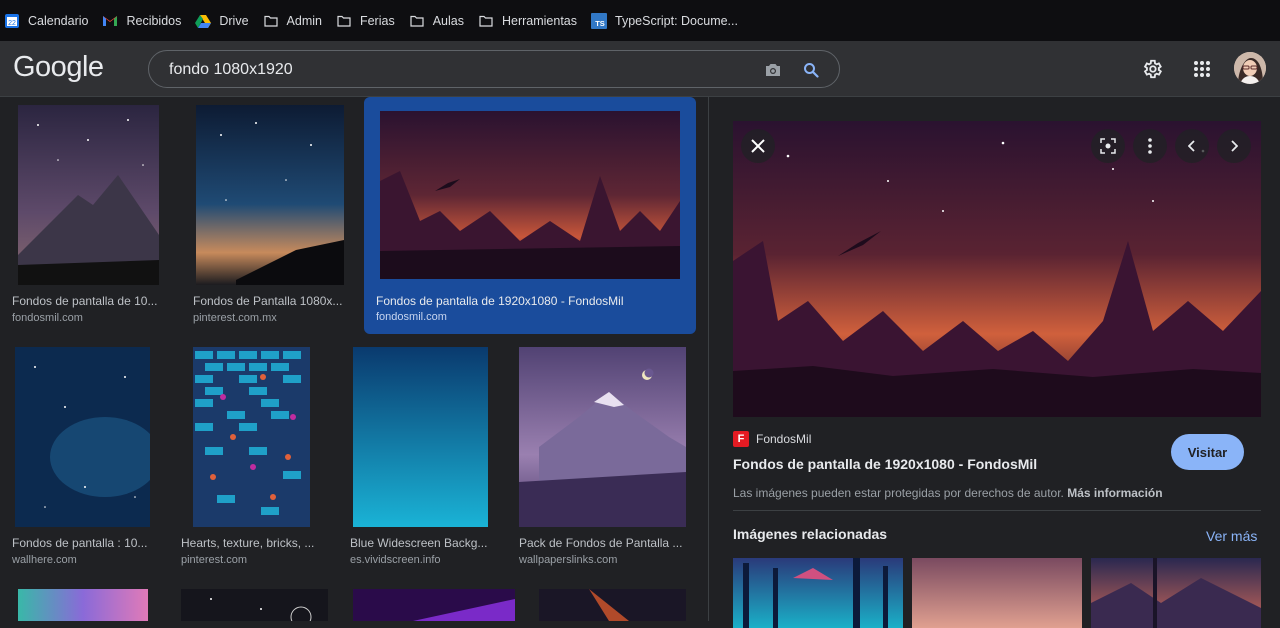  I want to click on bookmark-label: Calendario, so click(58, 20).